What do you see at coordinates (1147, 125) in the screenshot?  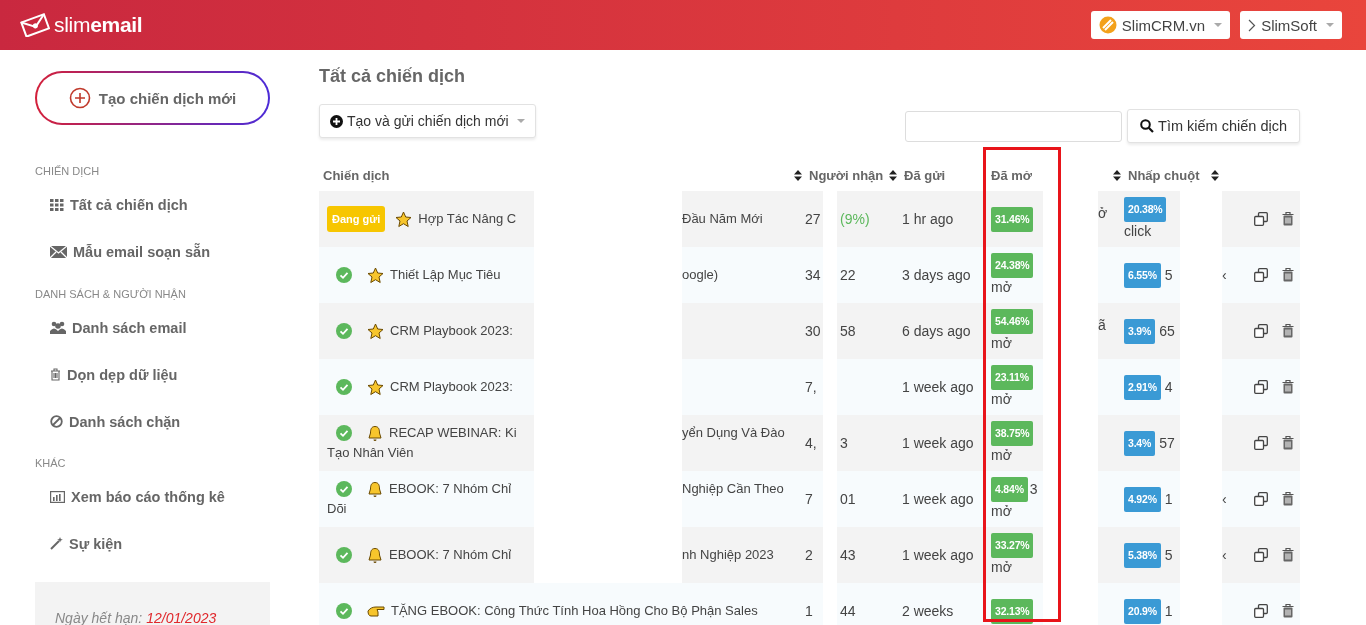 I see `search-icon` at bounding box center [1147, 125].